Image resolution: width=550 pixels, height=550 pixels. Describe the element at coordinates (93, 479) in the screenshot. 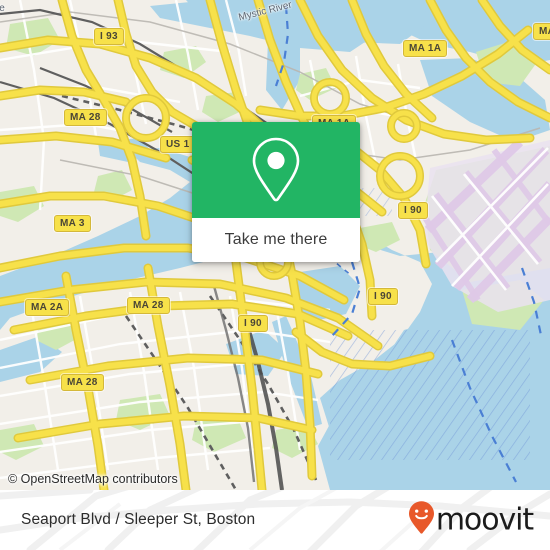

I see `osm-attribution: © OpenStreetMap contributors` at that location.